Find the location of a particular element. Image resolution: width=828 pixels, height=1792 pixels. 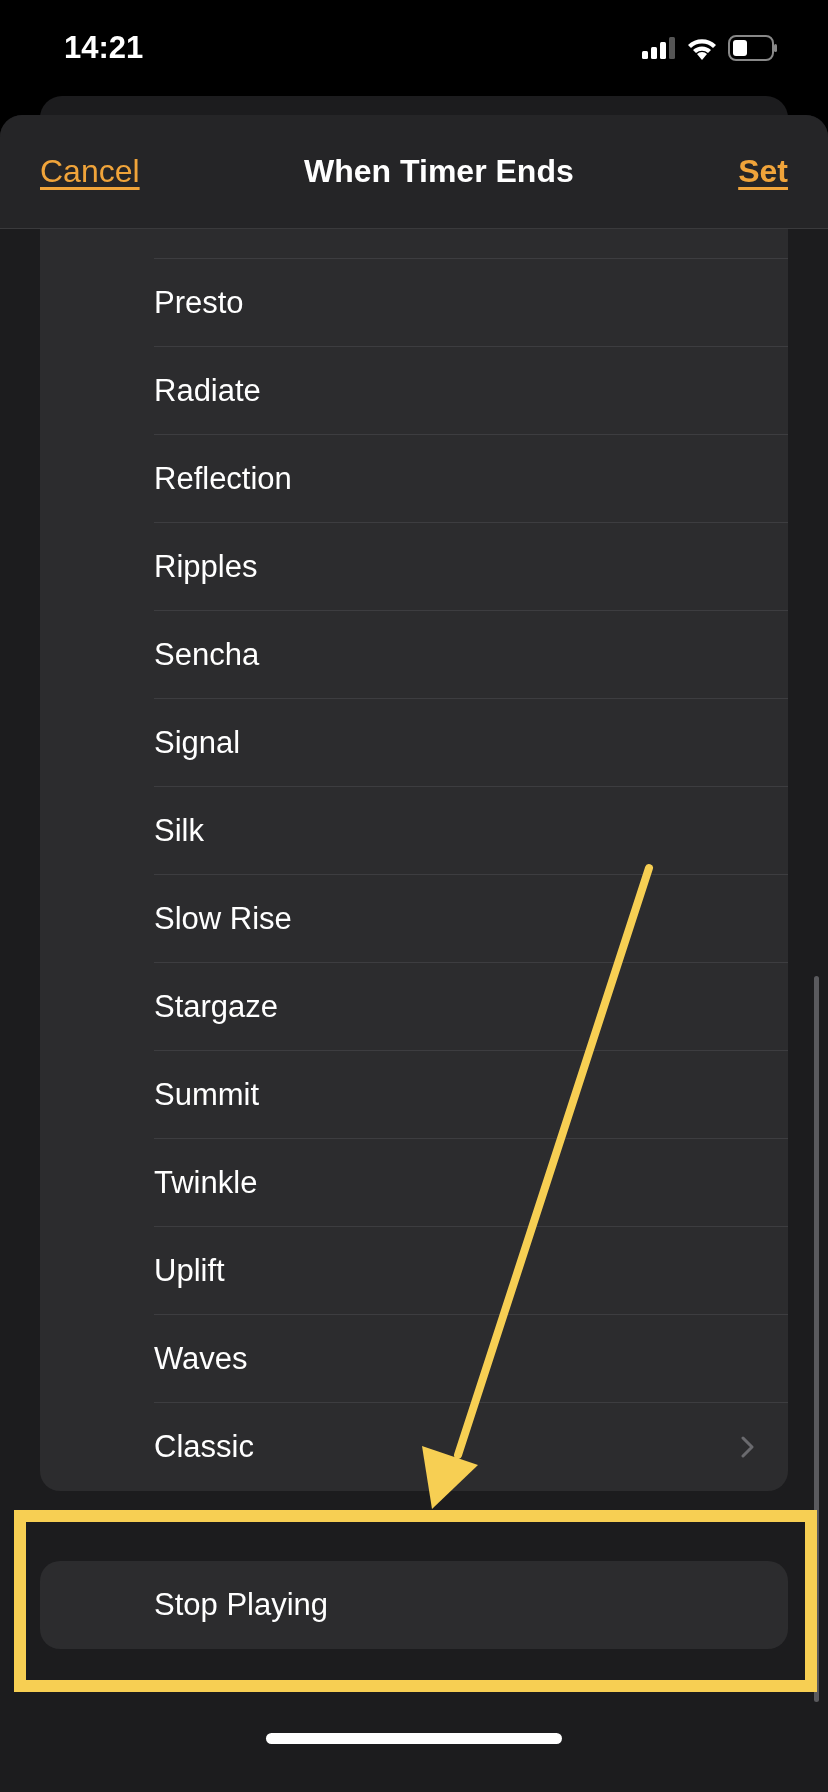

status-time: 14:21 is located at coordinates (104, 48).